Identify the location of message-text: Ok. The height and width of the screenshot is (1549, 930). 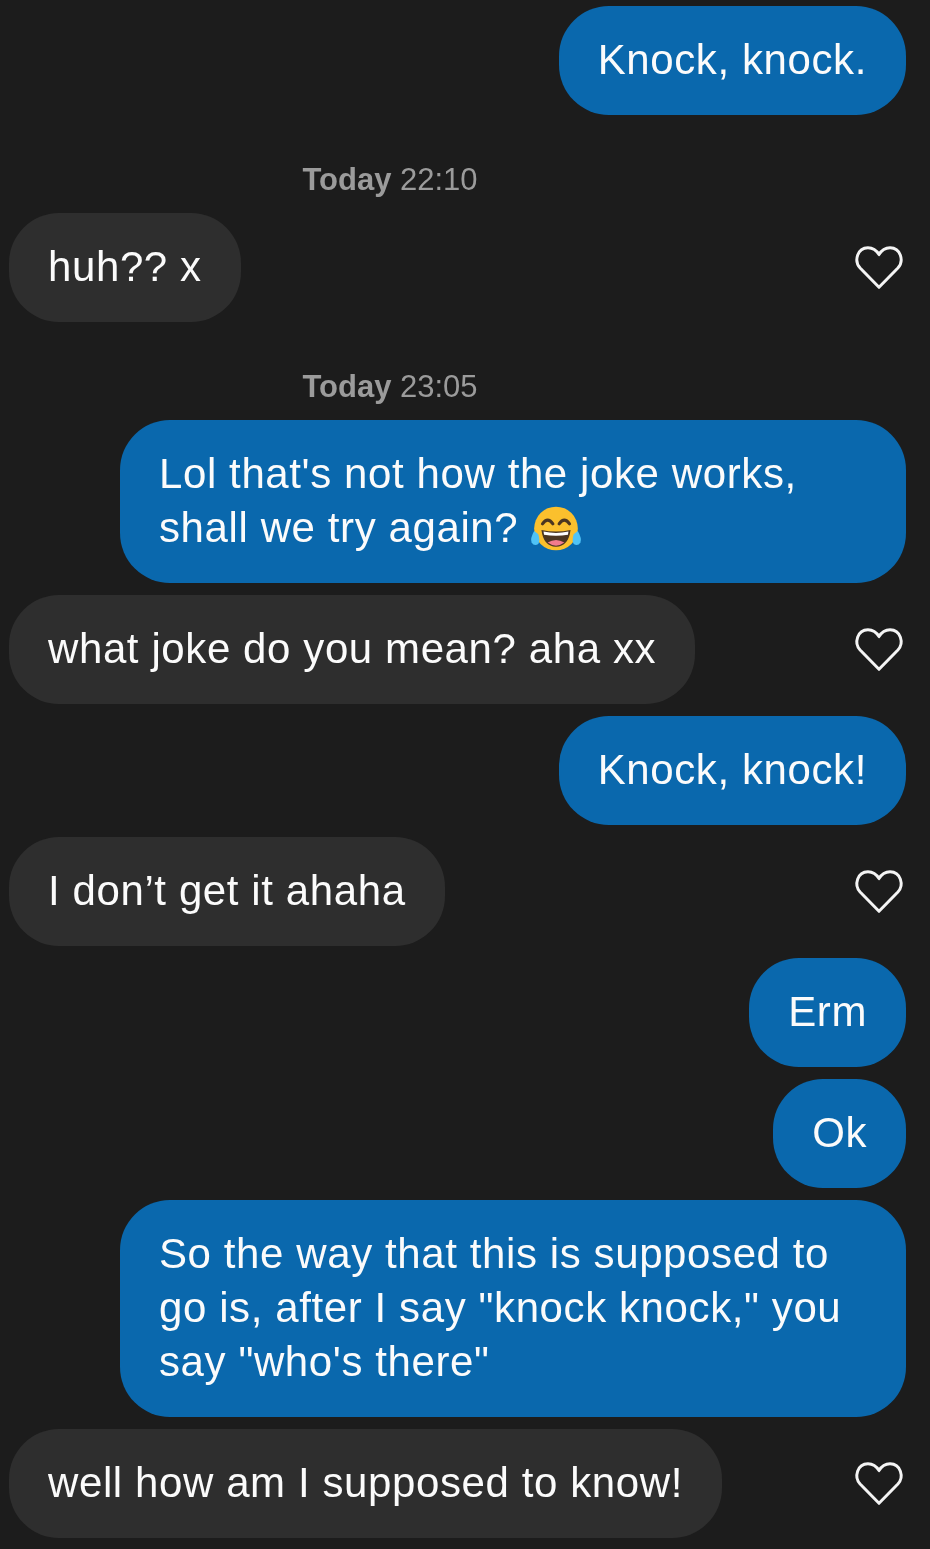
(839, 1132).